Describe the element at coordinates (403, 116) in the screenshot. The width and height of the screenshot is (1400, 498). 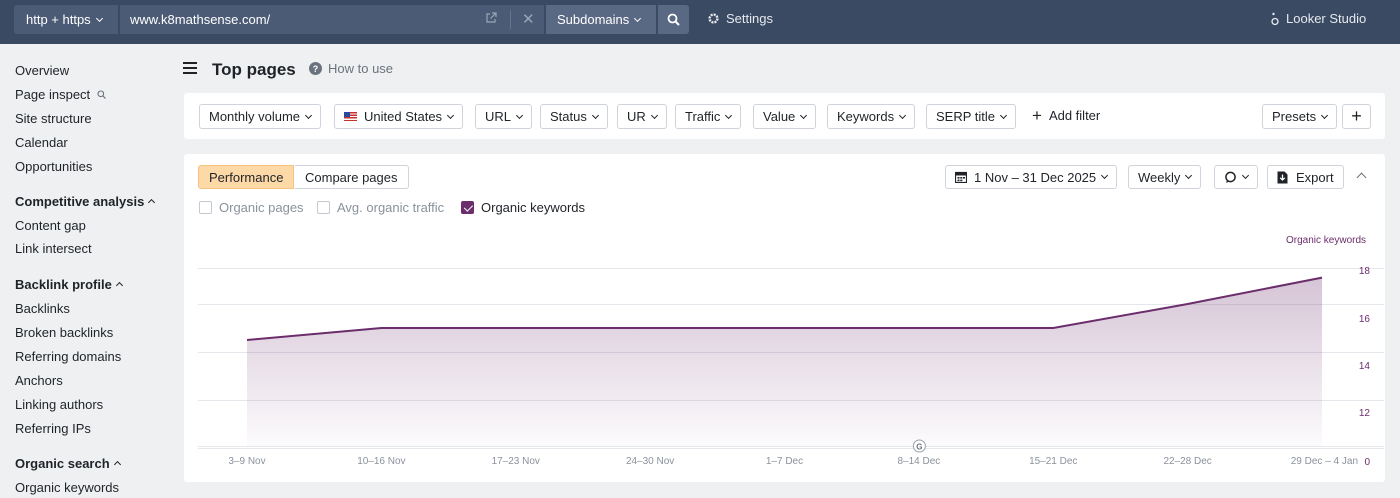
I see `filter-label: United States` at that location.